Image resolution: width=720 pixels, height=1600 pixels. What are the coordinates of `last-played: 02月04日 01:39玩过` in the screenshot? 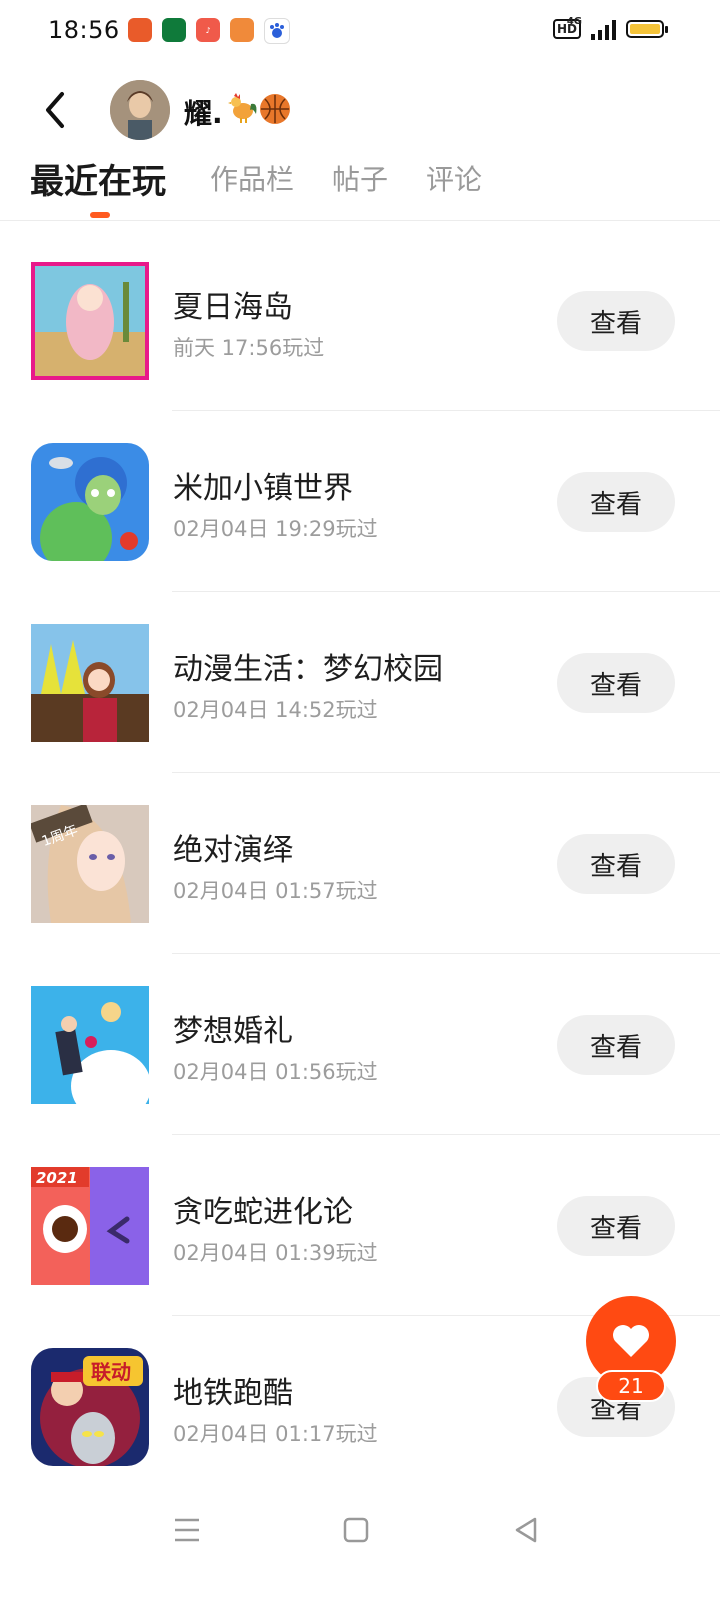 It's located at (275, 1253).